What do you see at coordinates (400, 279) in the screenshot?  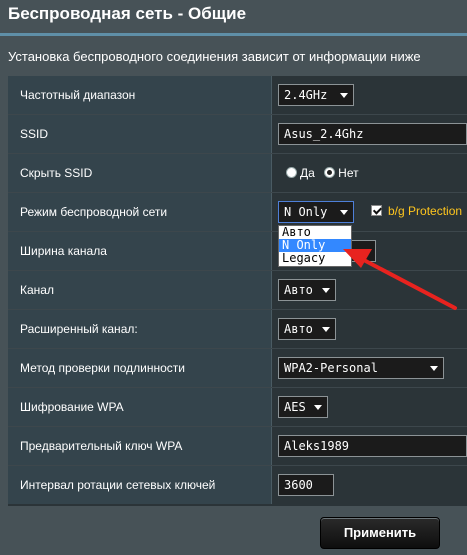 I see `annotation-arrow-icon` at bounding box center [400, 279].